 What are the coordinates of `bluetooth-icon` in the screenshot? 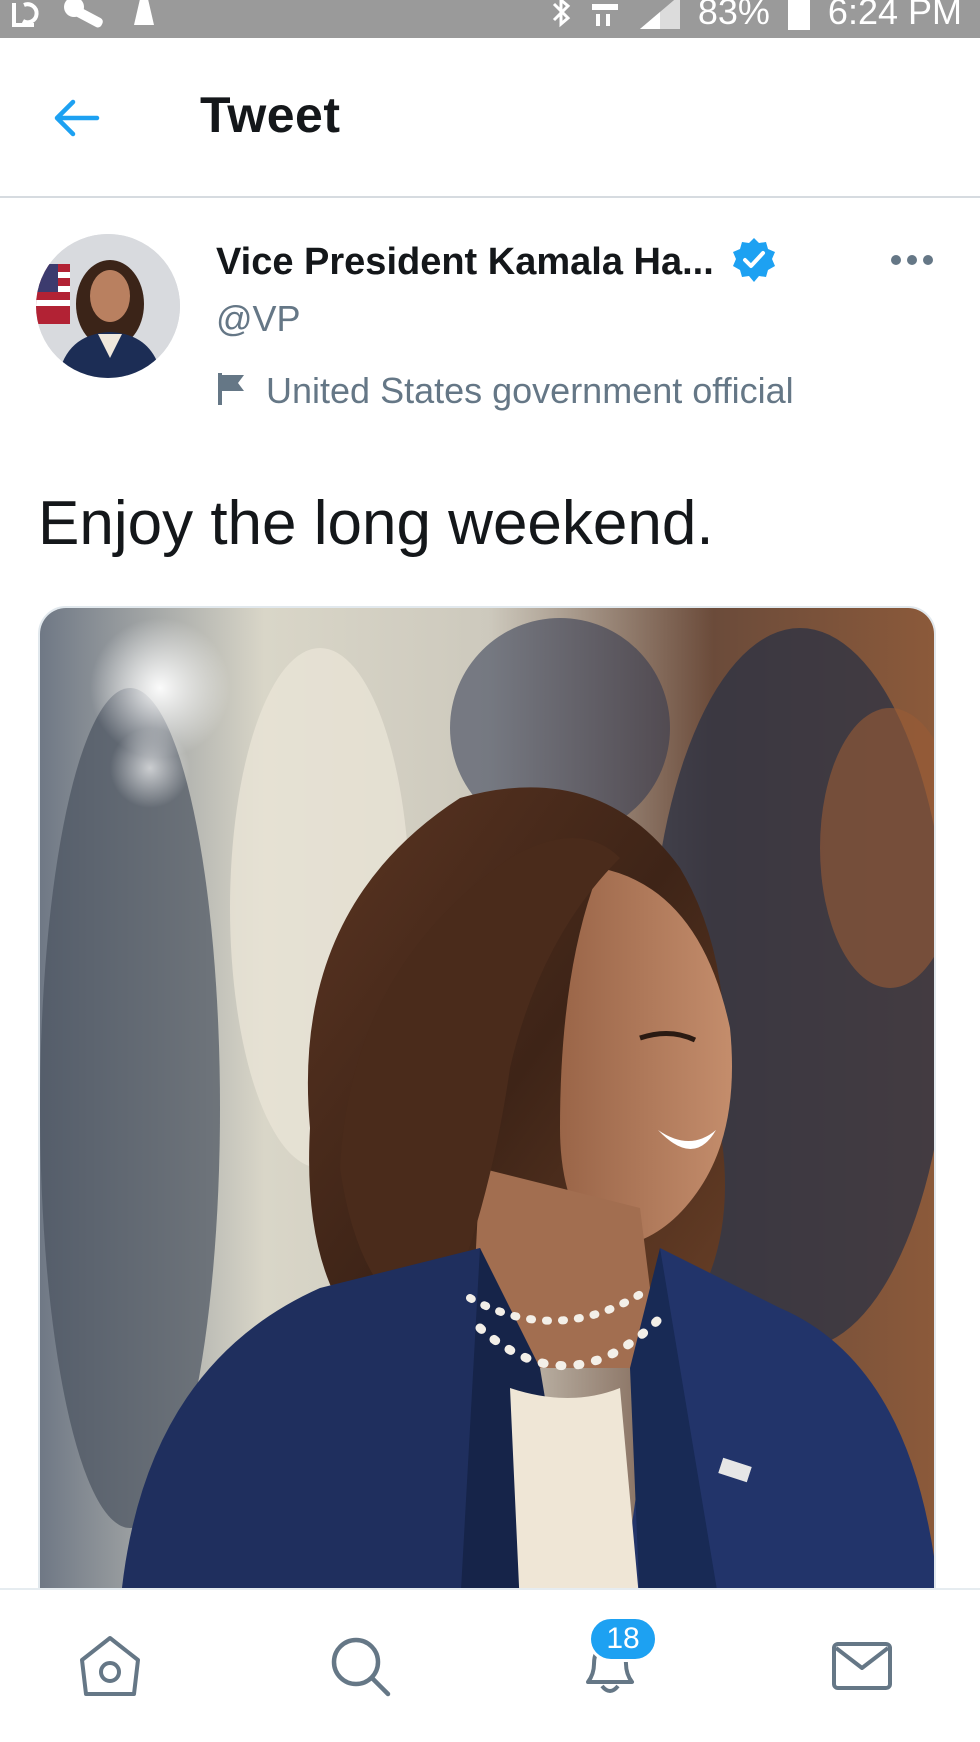 It's located at (561, 15).